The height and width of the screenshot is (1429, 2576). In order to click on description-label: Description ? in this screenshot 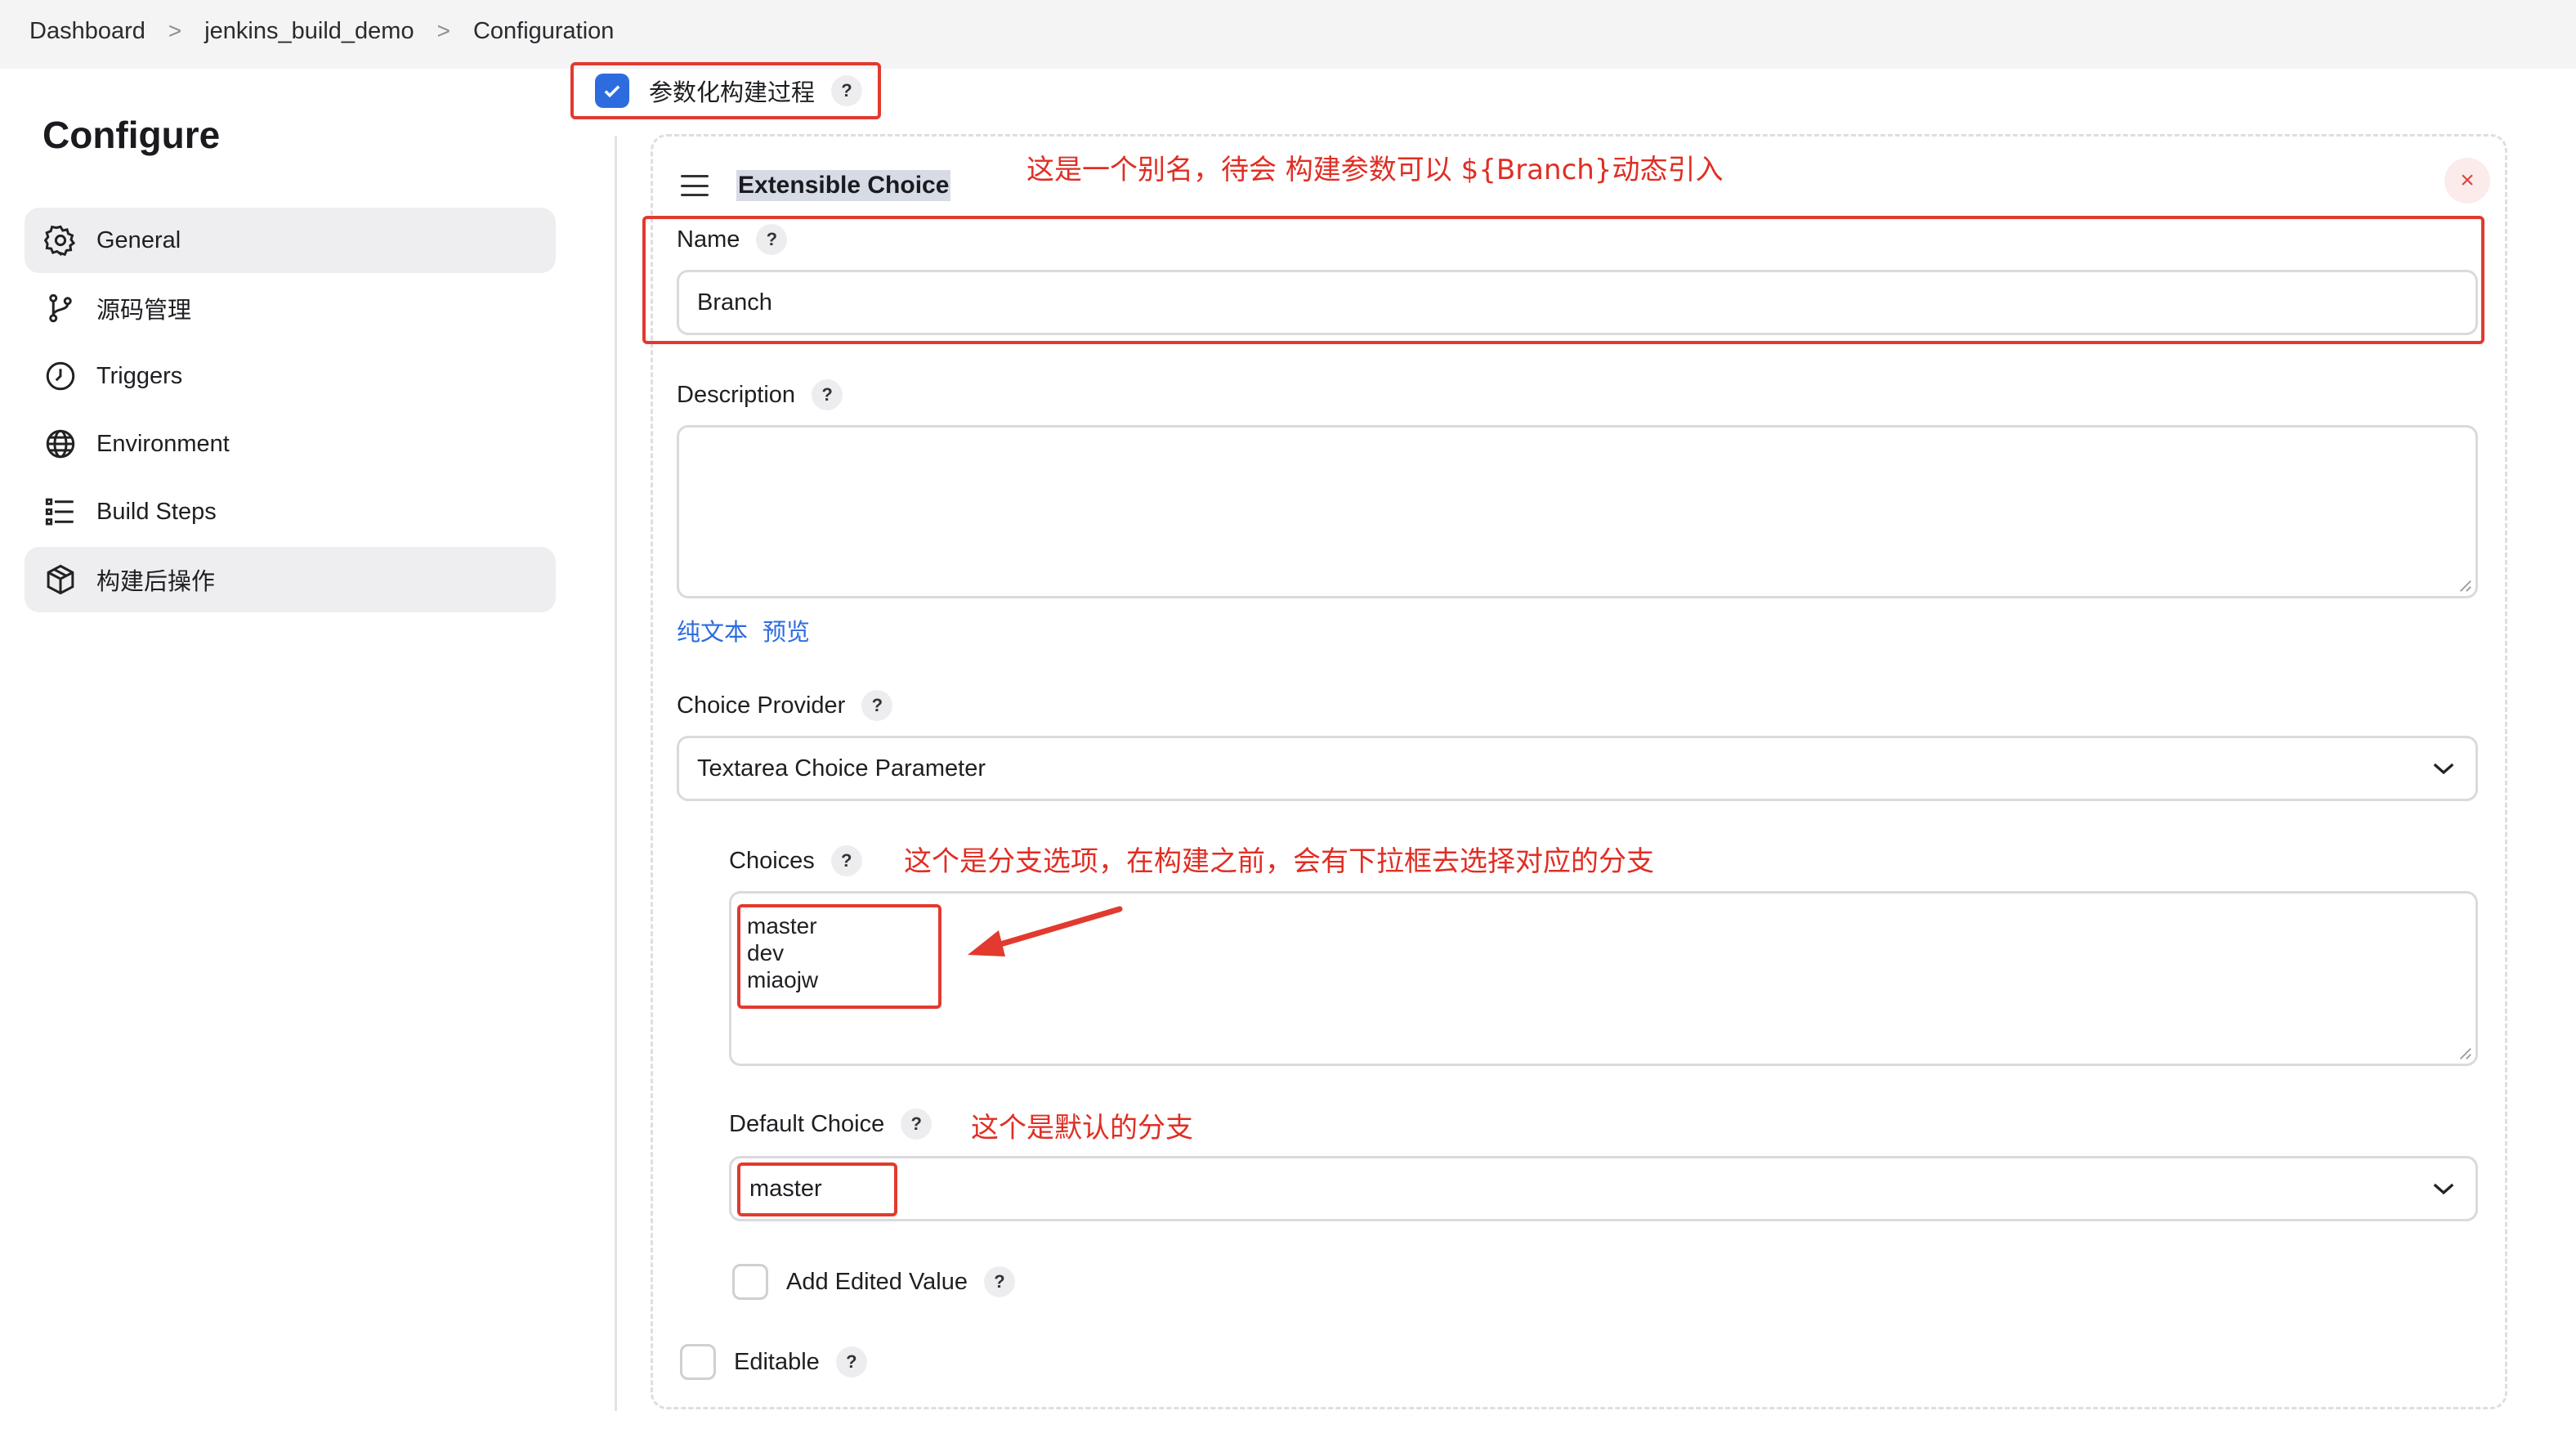, I will do `click(760, 394)`.